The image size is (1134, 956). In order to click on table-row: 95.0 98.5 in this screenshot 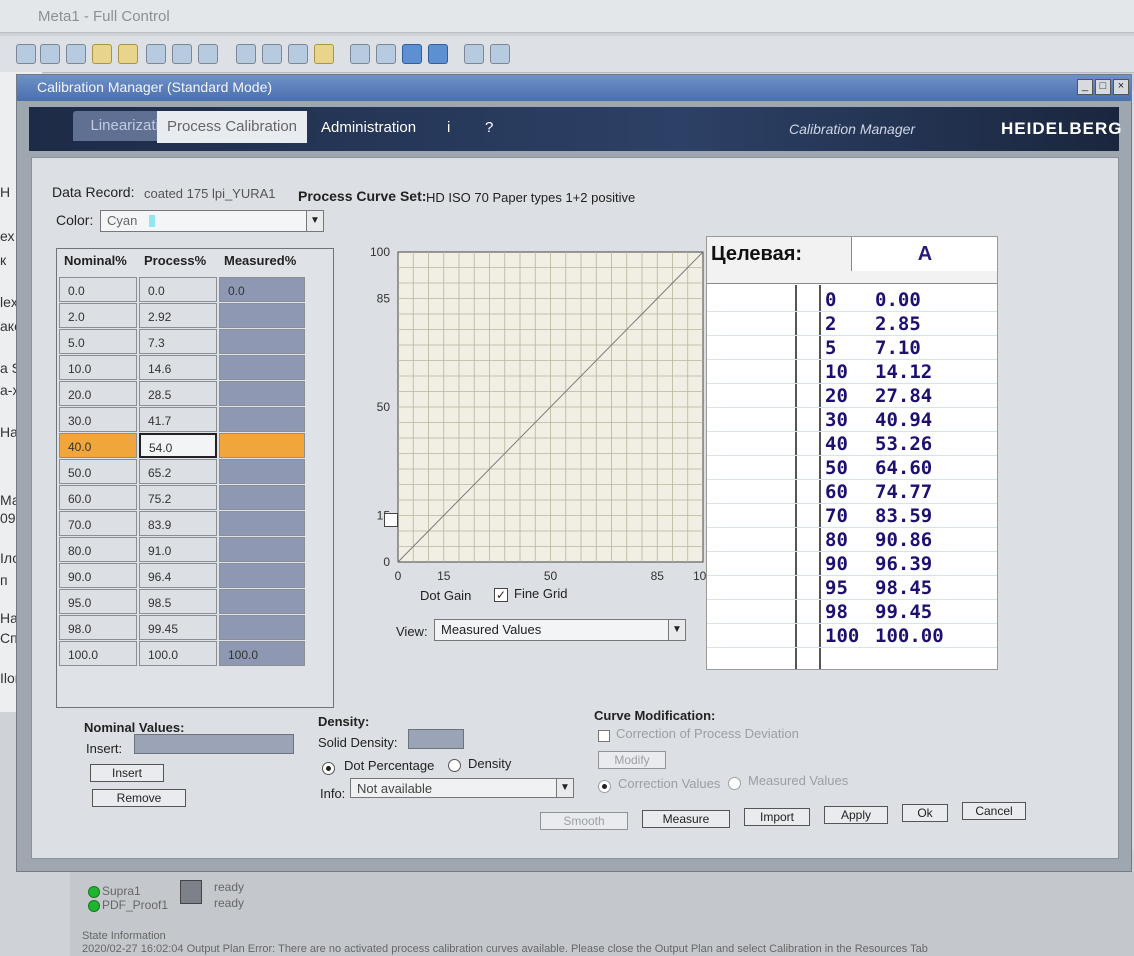, I will do `click(195, 602)`.